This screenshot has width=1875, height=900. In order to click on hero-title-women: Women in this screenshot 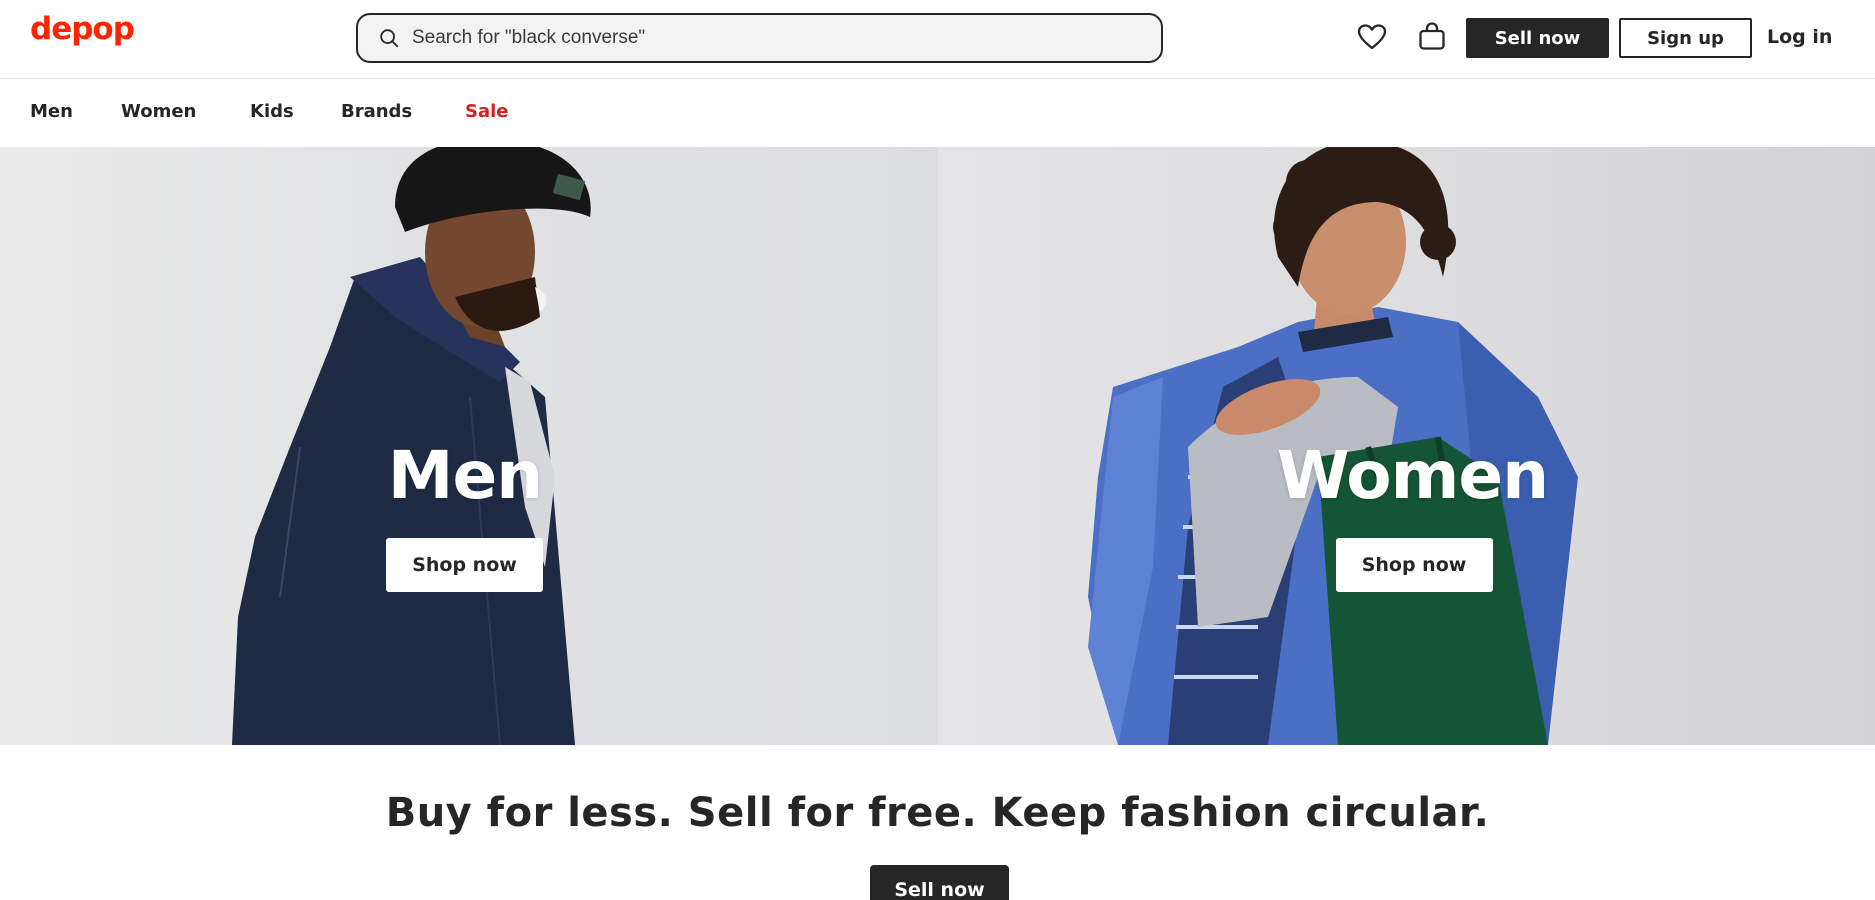, I will do `click(1412, 475)`.